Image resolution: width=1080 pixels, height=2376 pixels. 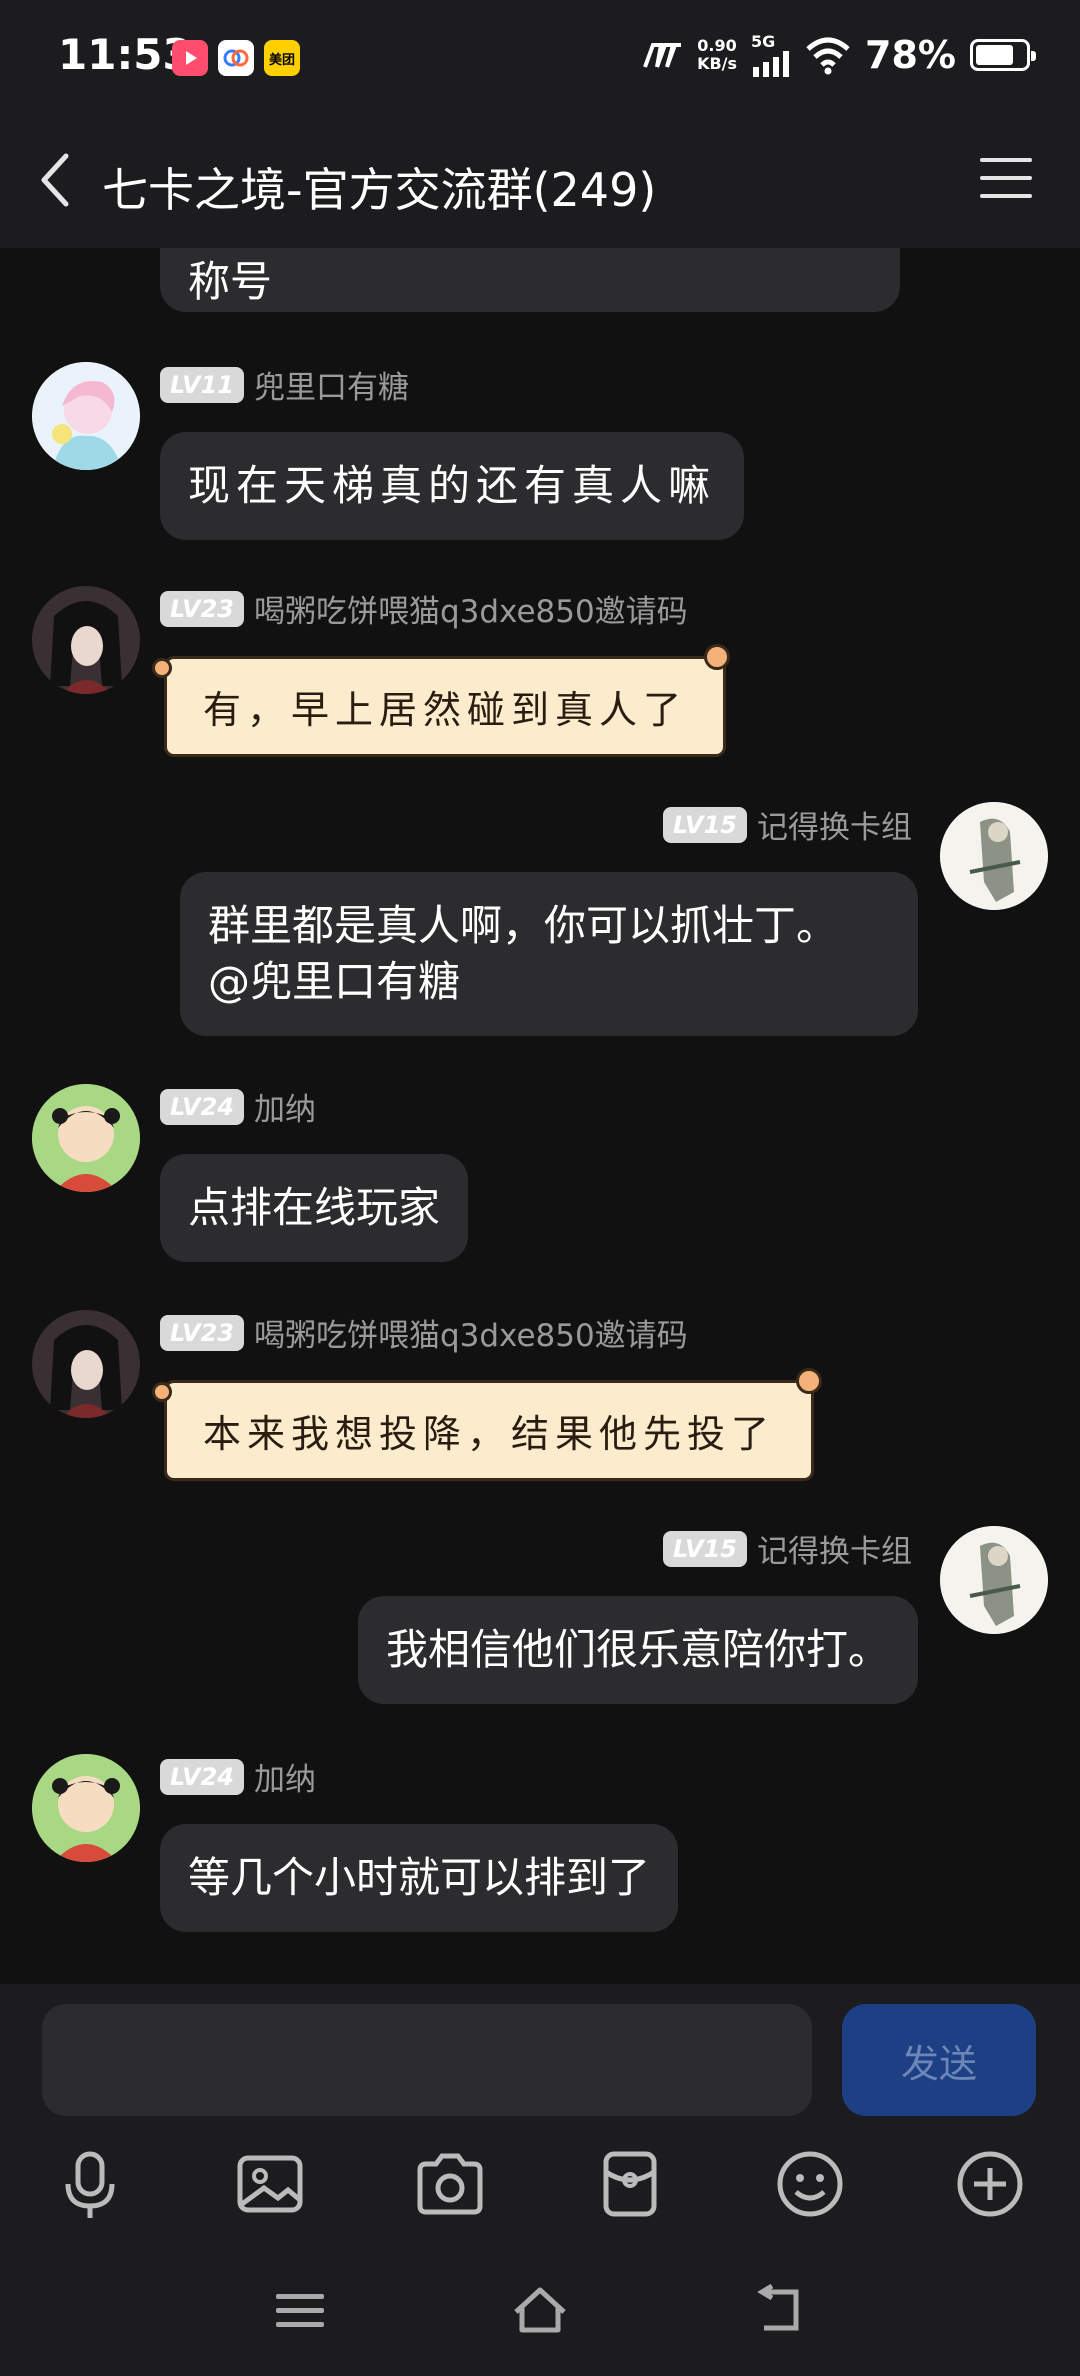 What do you see at coordinates (1006, 178) in the screenshot?
I see `menu-icon` at bounding box center [1006, 178].